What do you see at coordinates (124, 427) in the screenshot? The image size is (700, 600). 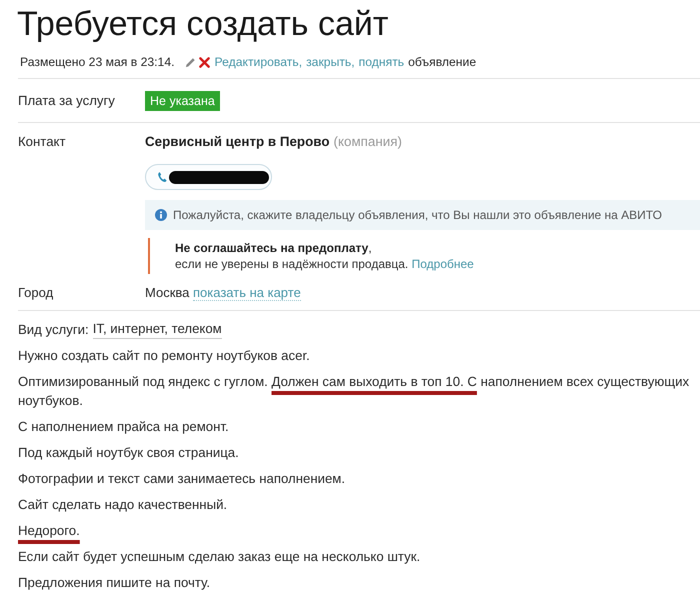 I see `description-line: С наполнением прайса на ремонт.` at bounding box center [124, 427].